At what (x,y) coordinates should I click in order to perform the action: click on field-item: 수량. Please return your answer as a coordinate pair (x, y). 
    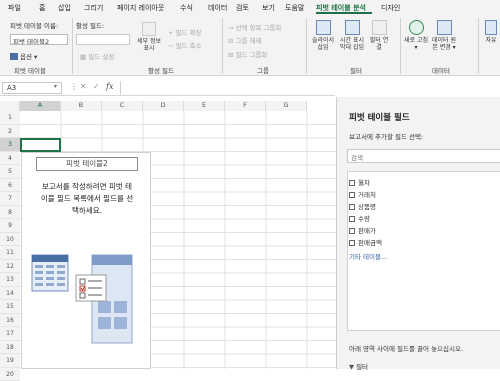
    Looking at the image, I should click on (359, 218).